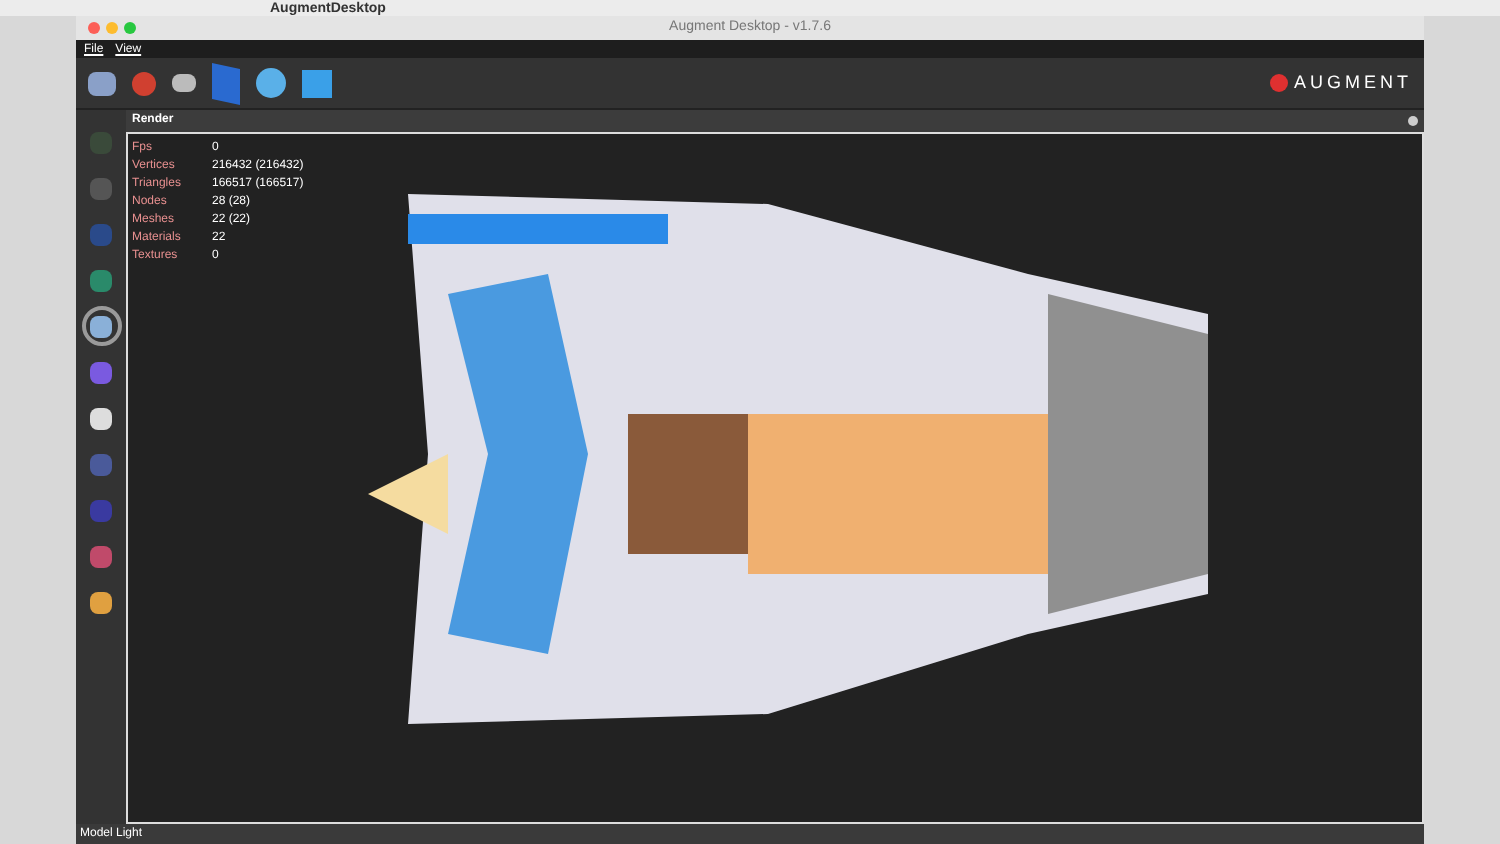  I want to click on close-button, so click(94, 28).